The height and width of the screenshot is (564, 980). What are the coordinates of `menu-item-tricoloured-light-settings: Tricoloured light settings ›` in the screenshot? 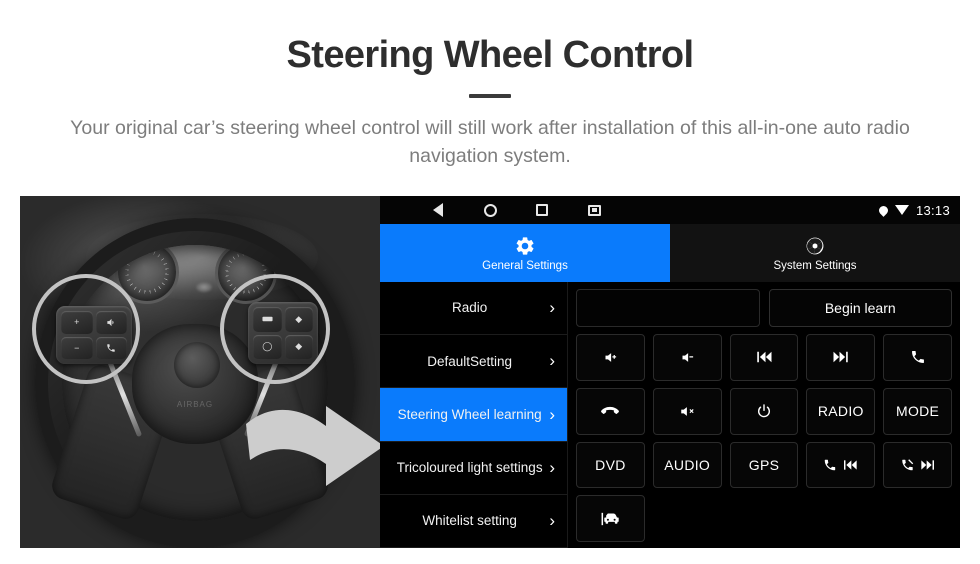 It's located at (473, 468).